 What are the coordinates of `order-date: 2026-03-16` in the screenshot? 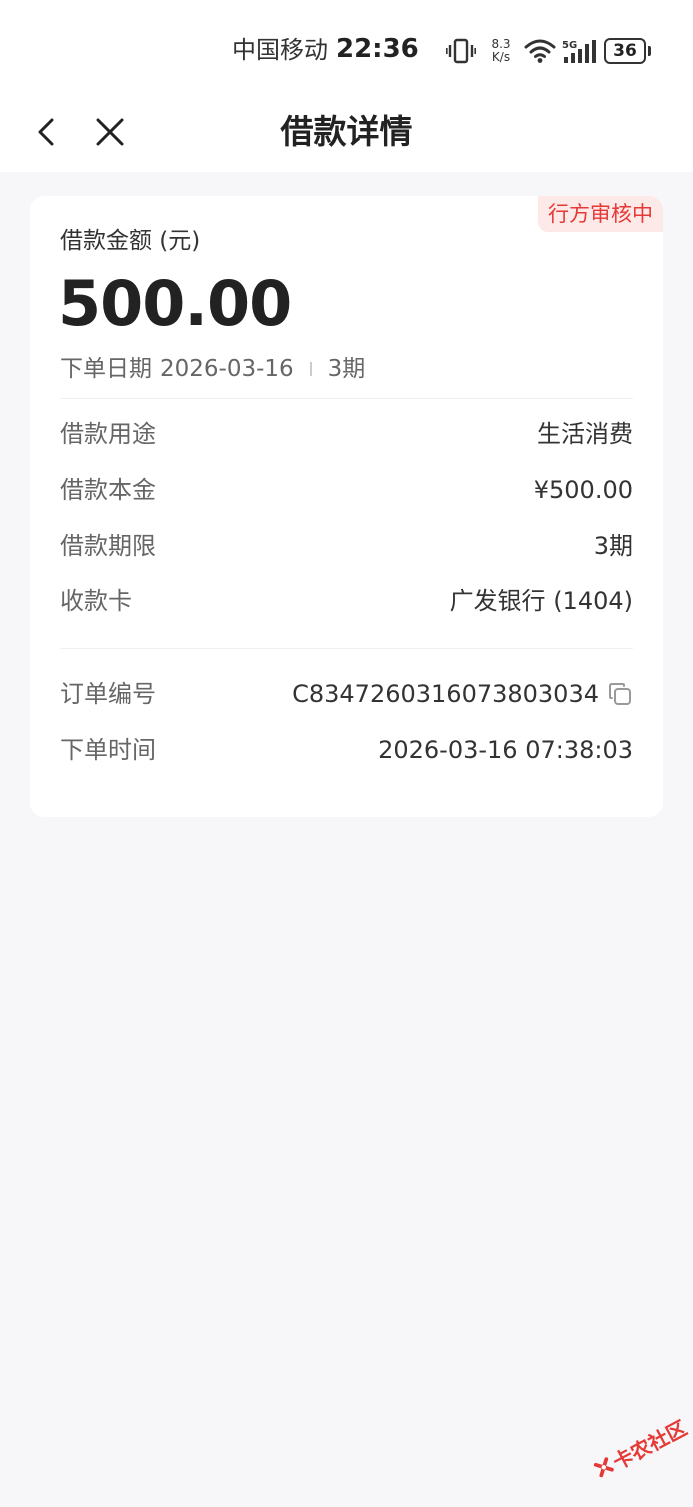 It's located at (227, 369).